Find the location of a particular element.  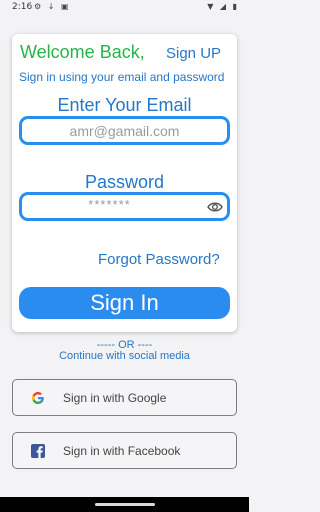

system-status-icons: ▼ ◢ ▮ is located at coordinates (223, 6).